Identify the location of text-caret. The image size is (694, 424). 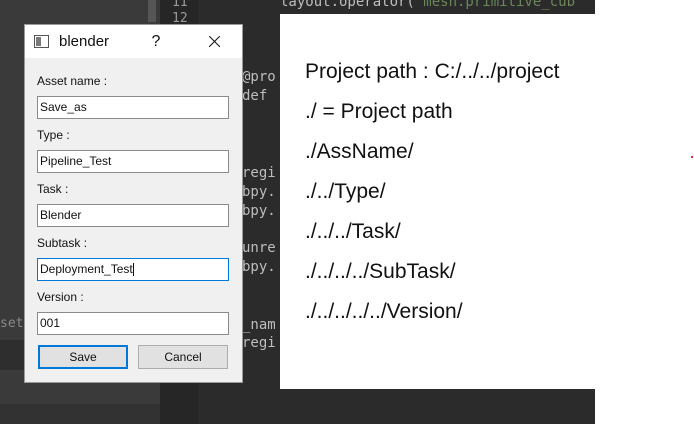
(133, 270).